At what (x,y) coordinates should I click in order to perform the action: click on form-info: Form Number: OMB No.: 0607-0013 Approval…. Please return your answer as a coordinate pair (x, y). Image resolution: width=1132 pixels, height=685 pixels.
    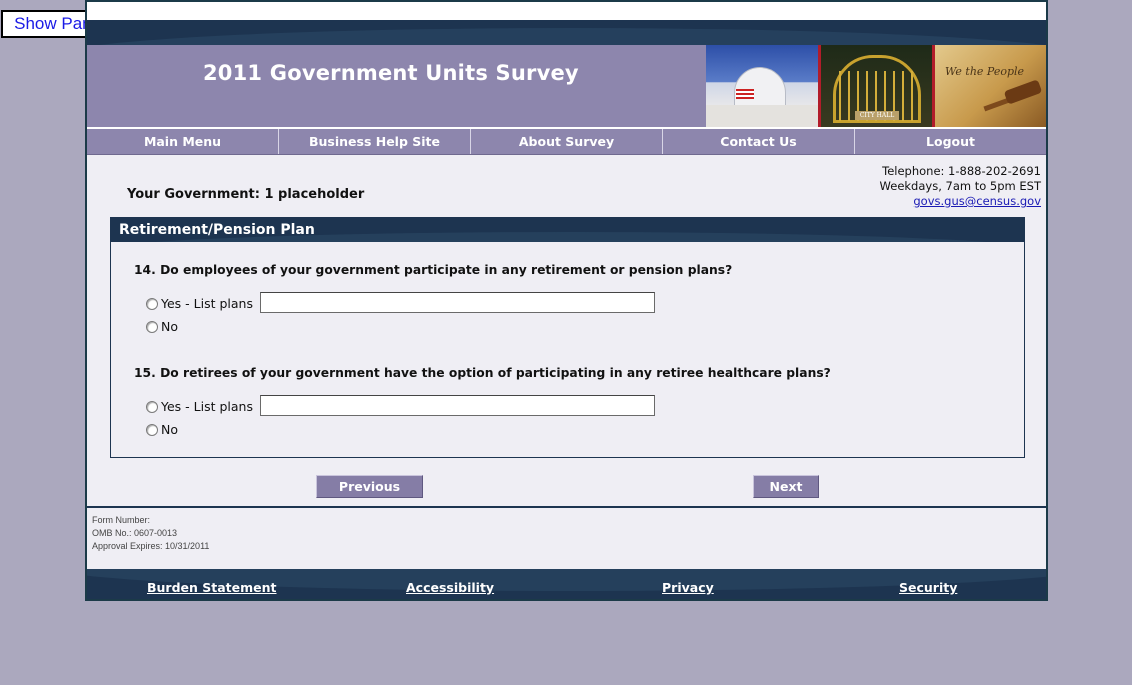
    Looking at the image, I should click on (150, 533).